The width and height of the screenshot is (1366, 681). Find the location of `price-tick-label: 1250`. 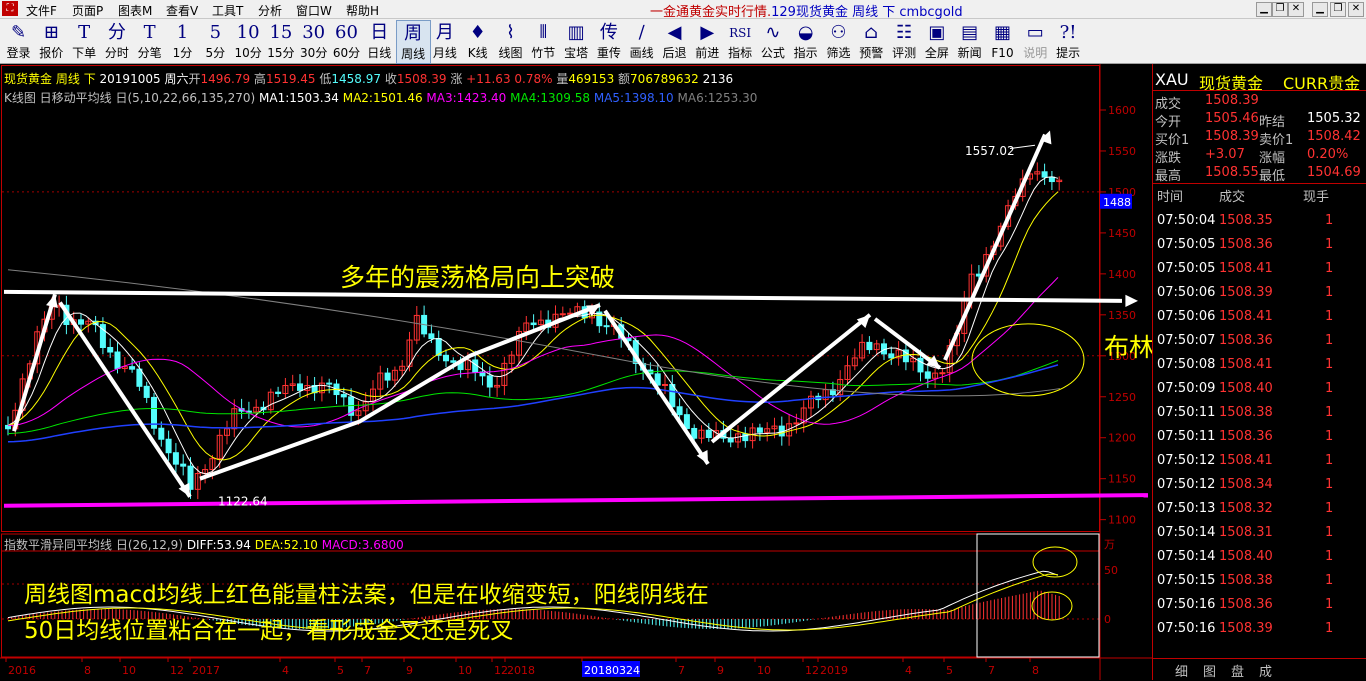

price-tick-label: 1250 is located at coordinates (1122, 397).